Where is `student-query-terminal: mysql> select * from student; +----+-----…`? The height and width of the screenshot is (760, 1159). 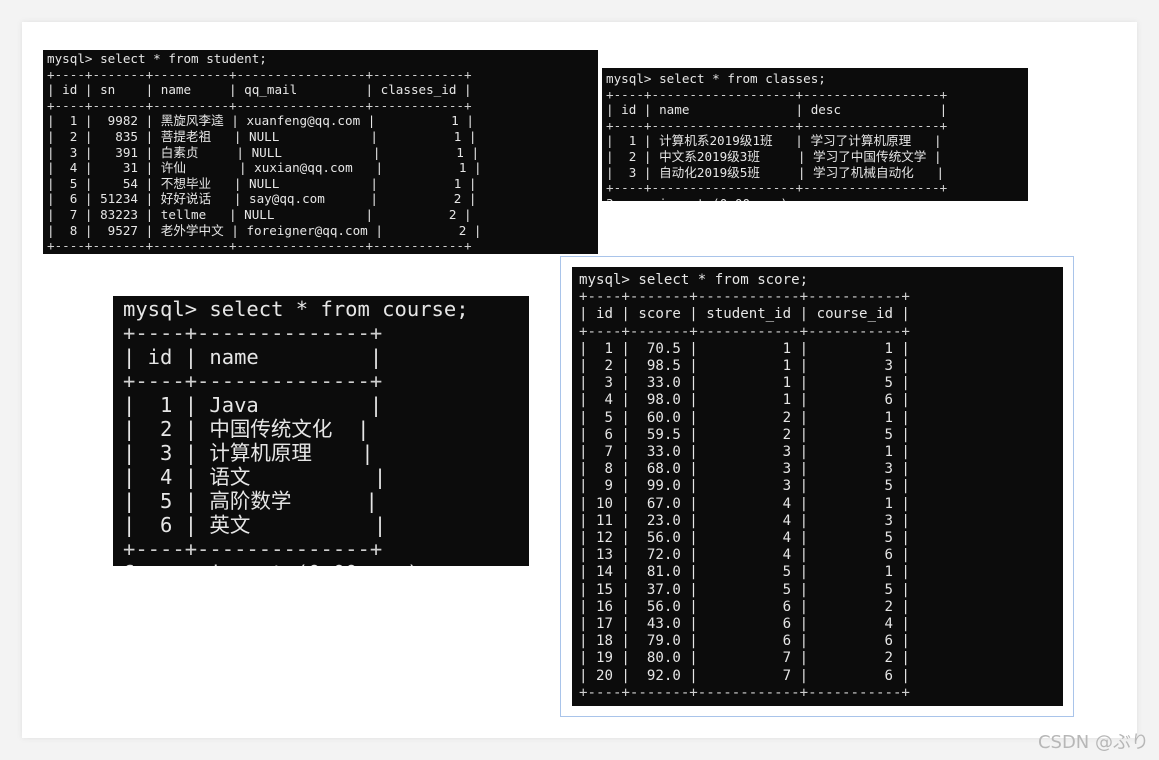 student-query-terminal: mysql> select * from student; +----+-----… is located at coordinates (320, 152).